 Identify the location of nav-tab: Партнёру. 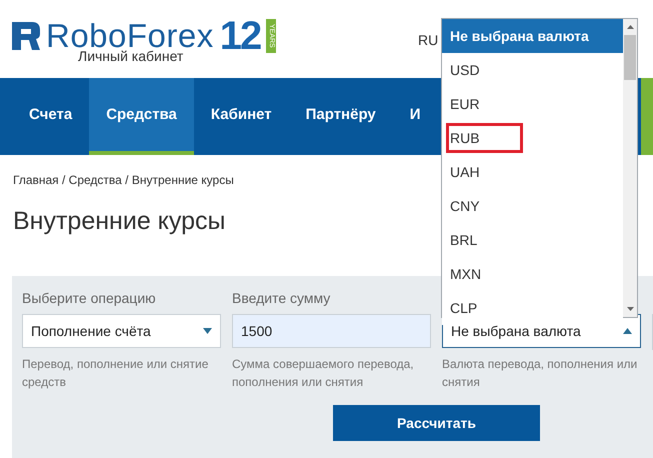
(340, 116).